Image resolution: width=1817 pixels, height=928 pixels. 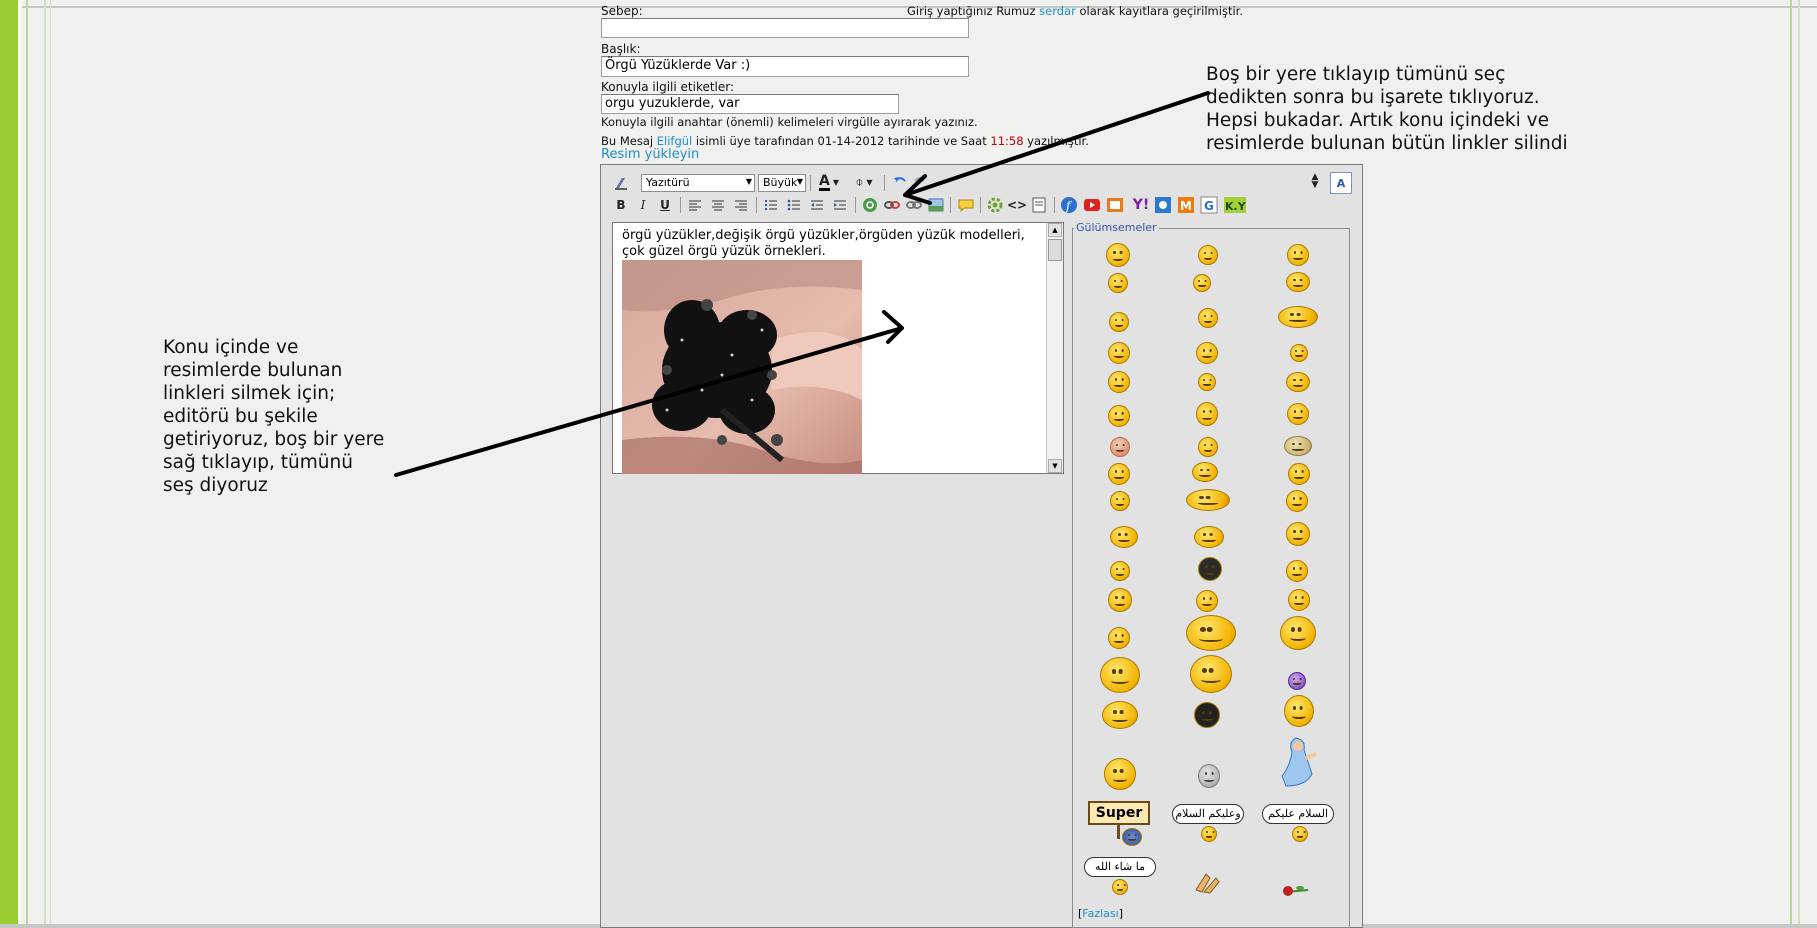 What do you see at coordinates (253, 370) in the screenshot?
I see `annotation-left-line: resimlerde bulunan` at bounding box center [253, 370].